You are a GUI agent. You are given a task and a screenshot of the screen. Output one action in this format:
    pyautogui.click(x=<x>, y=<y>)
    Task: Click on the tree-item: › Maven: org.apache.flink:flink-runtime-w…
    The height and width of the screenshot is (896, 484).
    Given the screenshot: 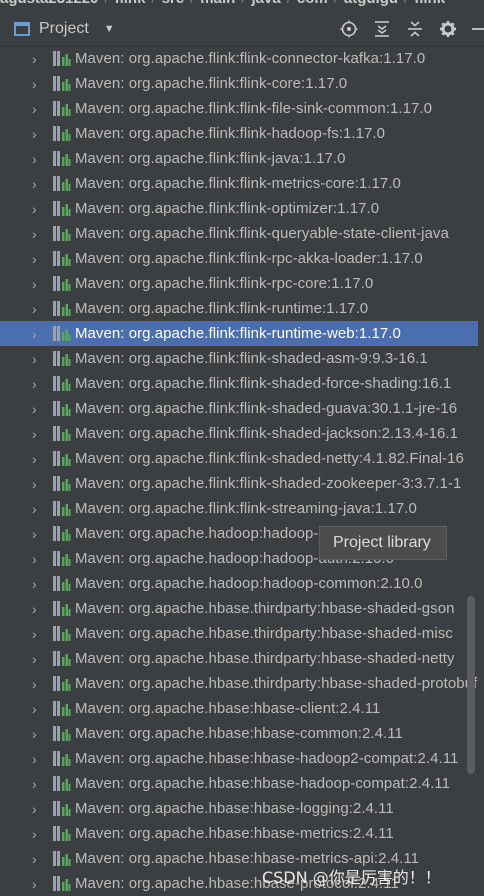 What is the action you would take?
    pyautogui.click(x=239, y=333)
    